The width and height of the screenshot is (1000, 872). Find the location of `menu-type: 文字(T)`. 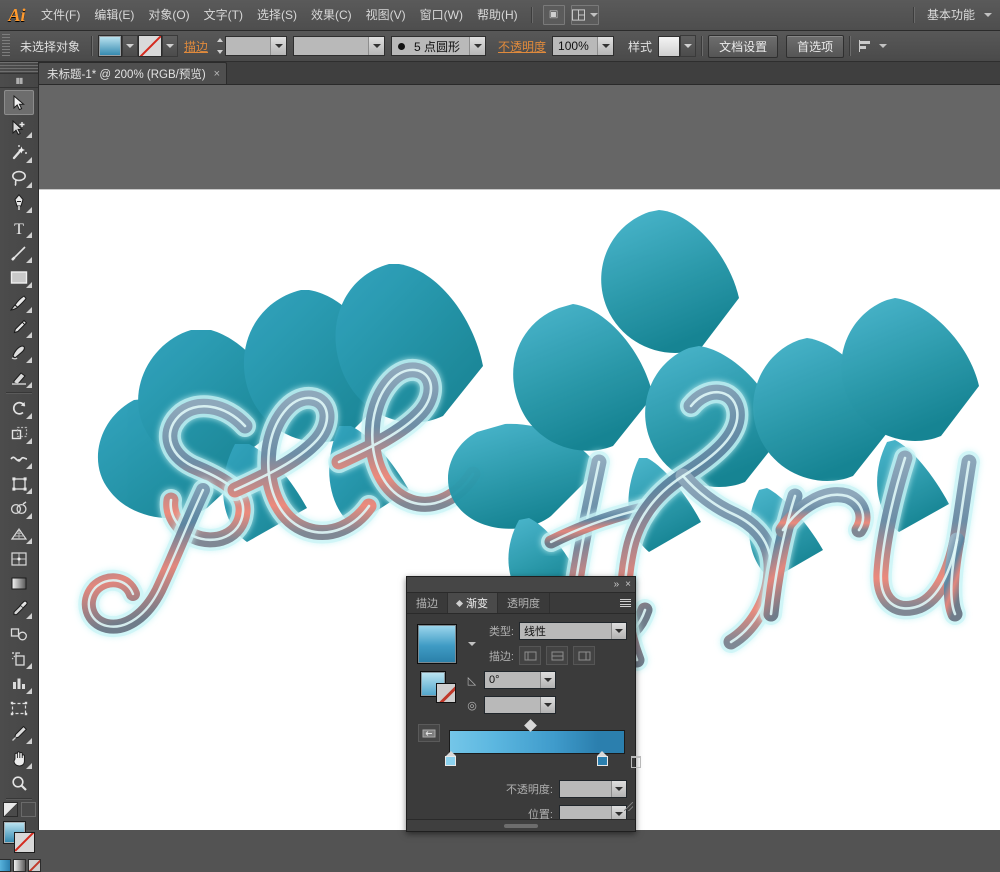

menu-type: 文字(T) is located at coordinates (223, 15).